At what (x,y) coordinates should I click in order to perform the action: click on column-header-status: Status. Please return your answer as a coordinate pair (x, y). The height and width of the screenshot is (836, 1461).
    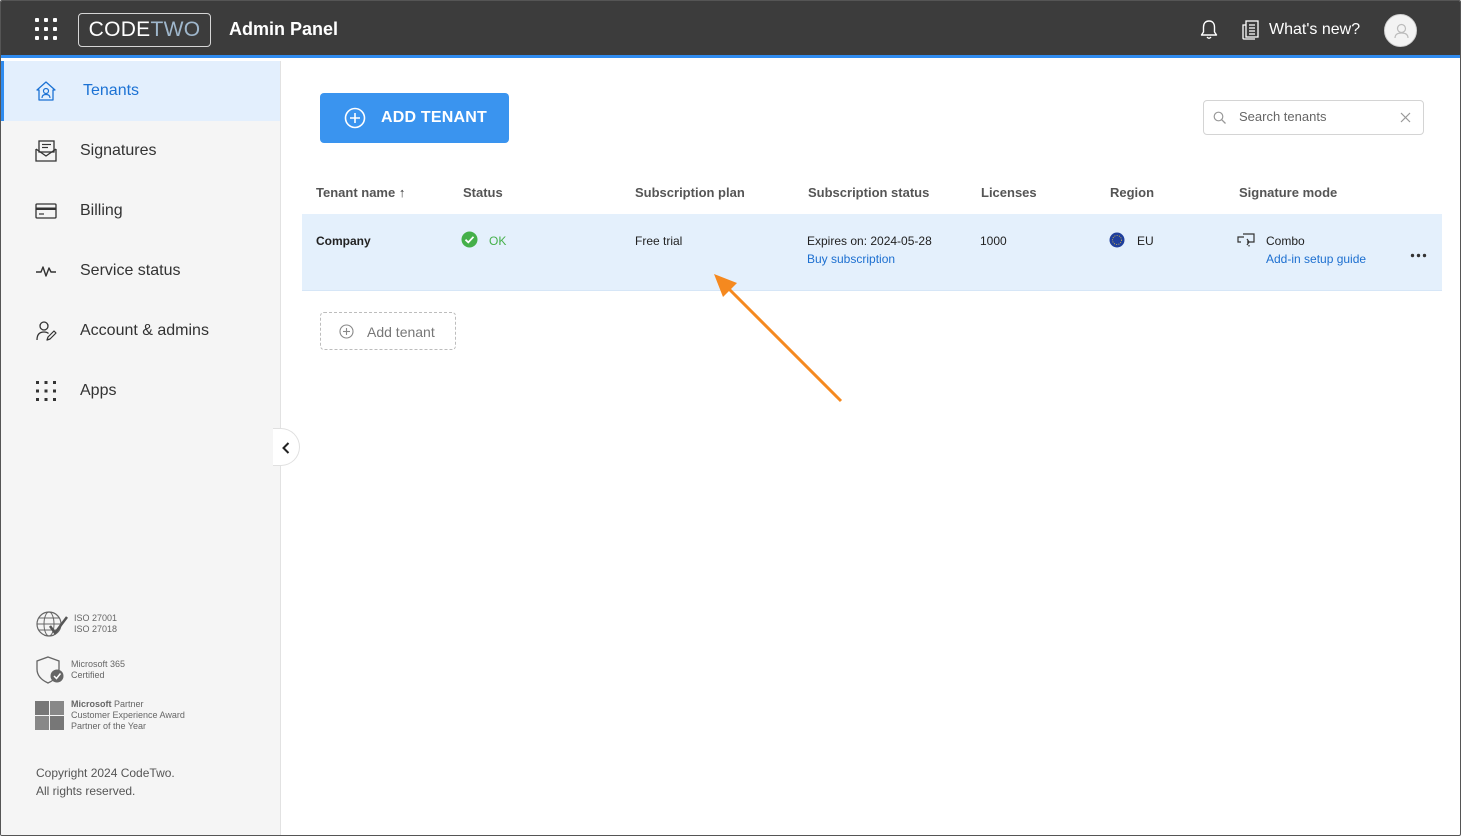
    Looking at the image, I should click on (483, 192).